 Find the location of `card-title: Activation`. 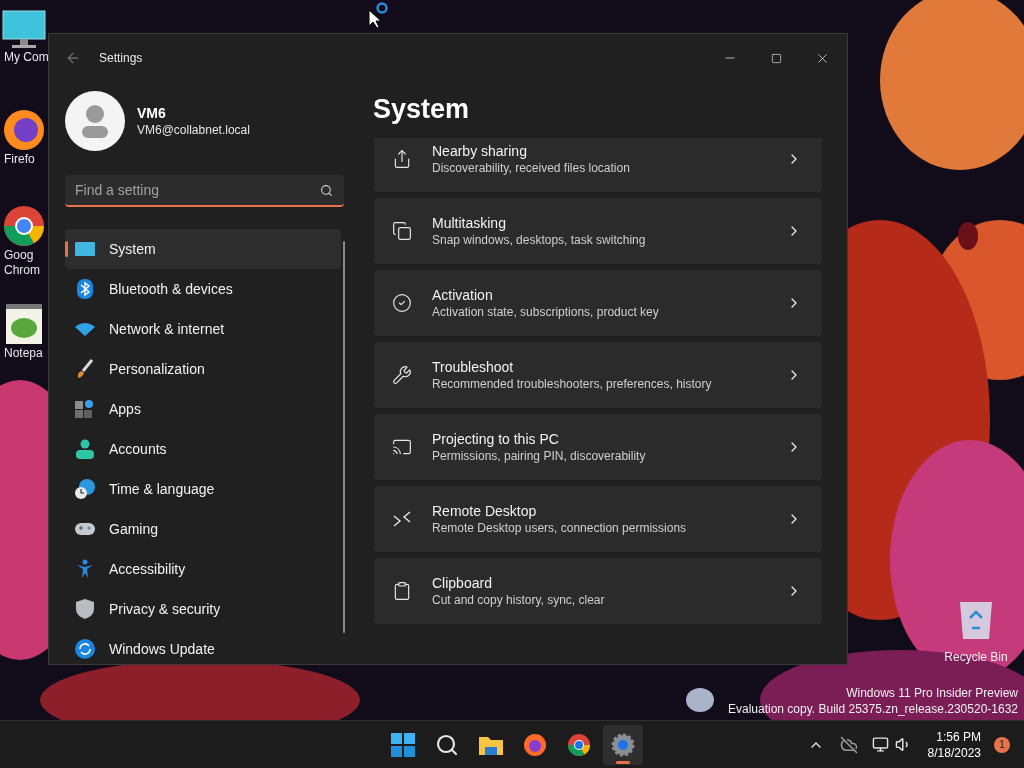

card-title: Activation is located at coordinates (463, 295).